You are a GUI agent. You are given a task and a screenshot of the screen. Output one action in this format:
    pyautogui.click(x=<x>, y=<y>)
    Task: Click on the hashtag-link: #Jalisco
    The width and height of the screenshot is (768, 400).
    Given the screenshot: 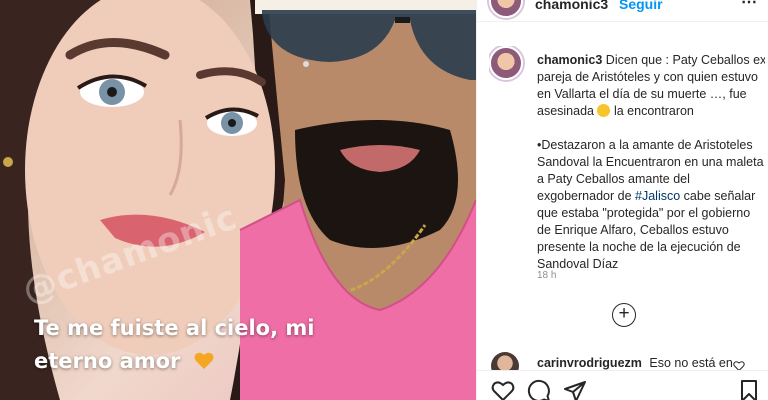 What is the action you would take?
    pyautogui.click(x=657, y=196)
    